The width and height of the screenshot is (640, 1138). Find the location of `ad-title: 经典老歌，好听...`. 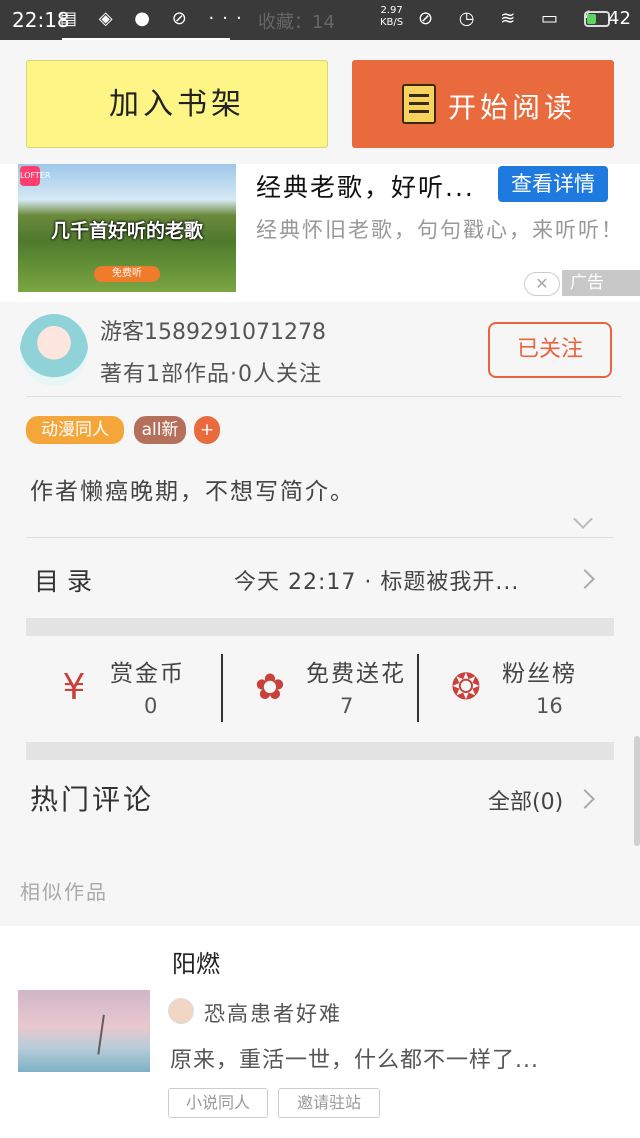

ad-title: 经典老歌，好听... is located at coordinates (365, 186).